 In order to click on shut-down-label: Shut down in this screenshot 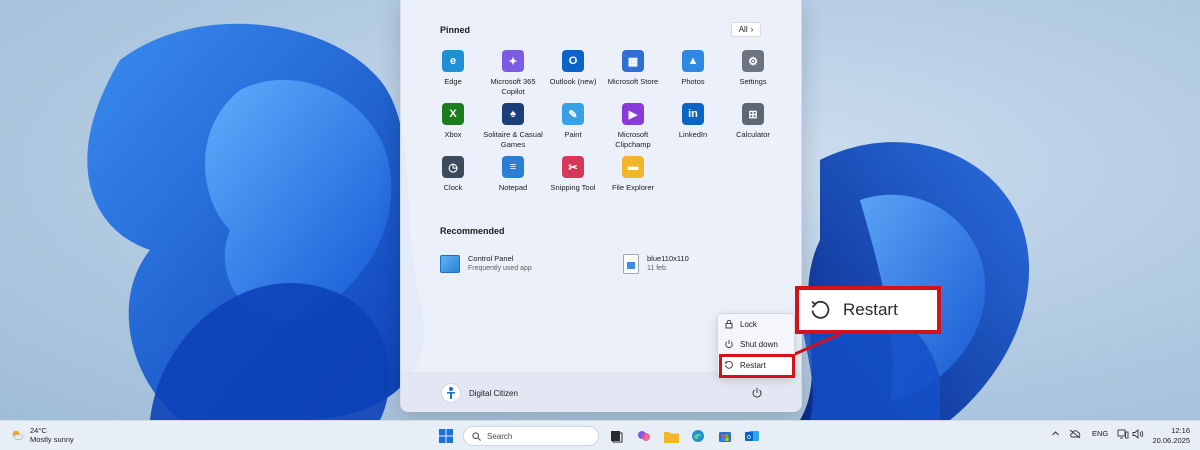, I will do `click(759, 344)`.